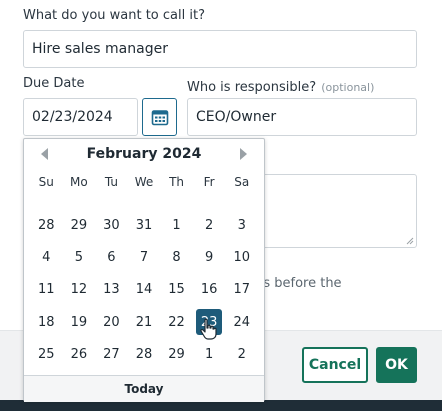  I want to click on name-input: Hire sales manager, so click(220, 49).